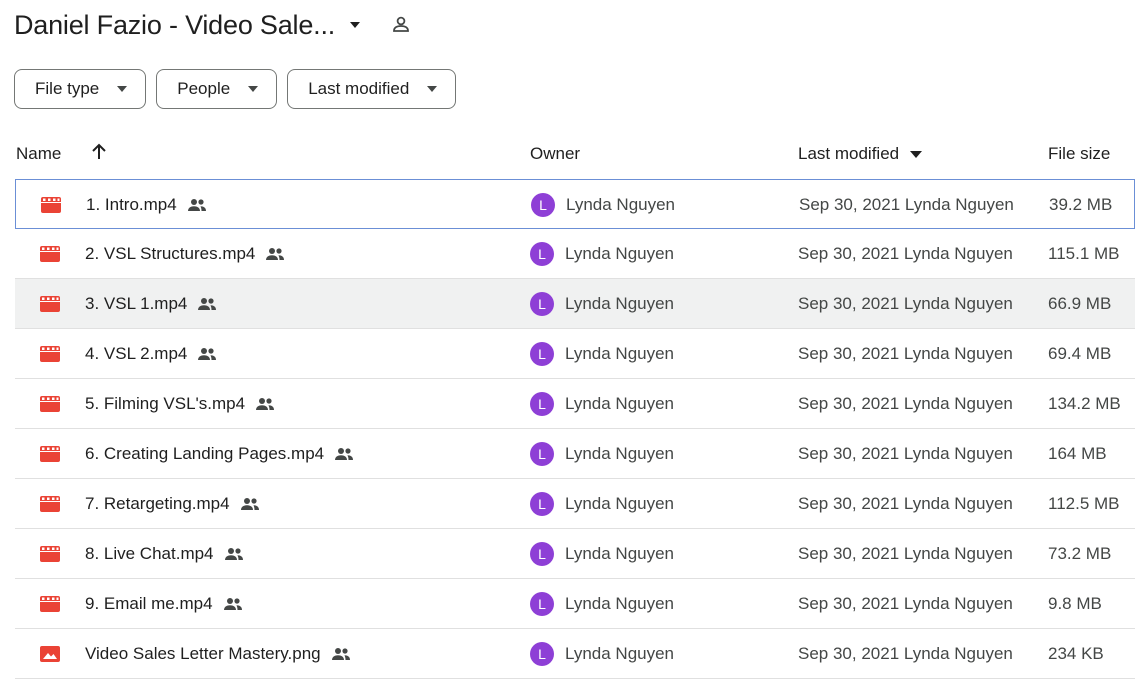 Image resolution: width=1135 pixels, height=699 pixels. I want to click on file-name: 8. Live Chat.mp4, so click(164, 554).